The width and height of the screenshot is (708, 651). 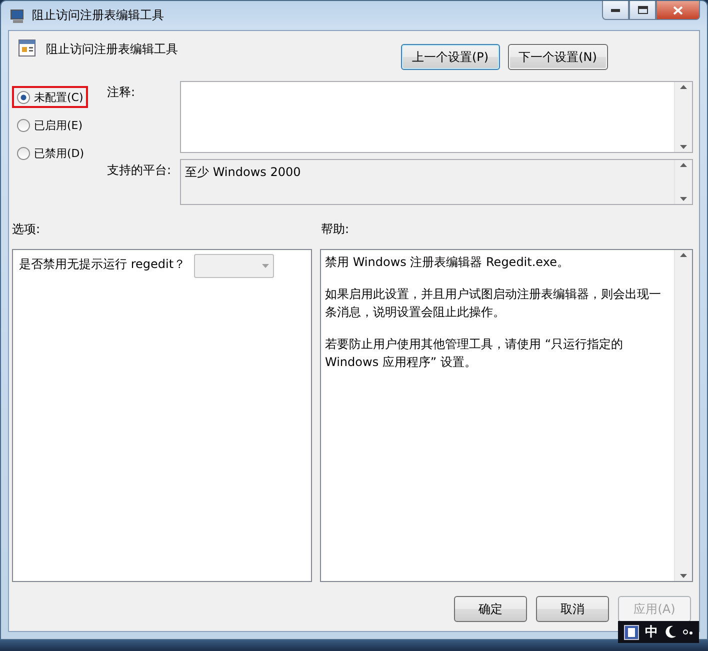 What do you see at coordinates (493, 303) in the screenshot?
I see `help-paragraph: 如果启用此设置，并且用户试图启动注册表编辑器，则会出现一条消息，说明设置会阻止此操作。` at bounding box center [493, 303].